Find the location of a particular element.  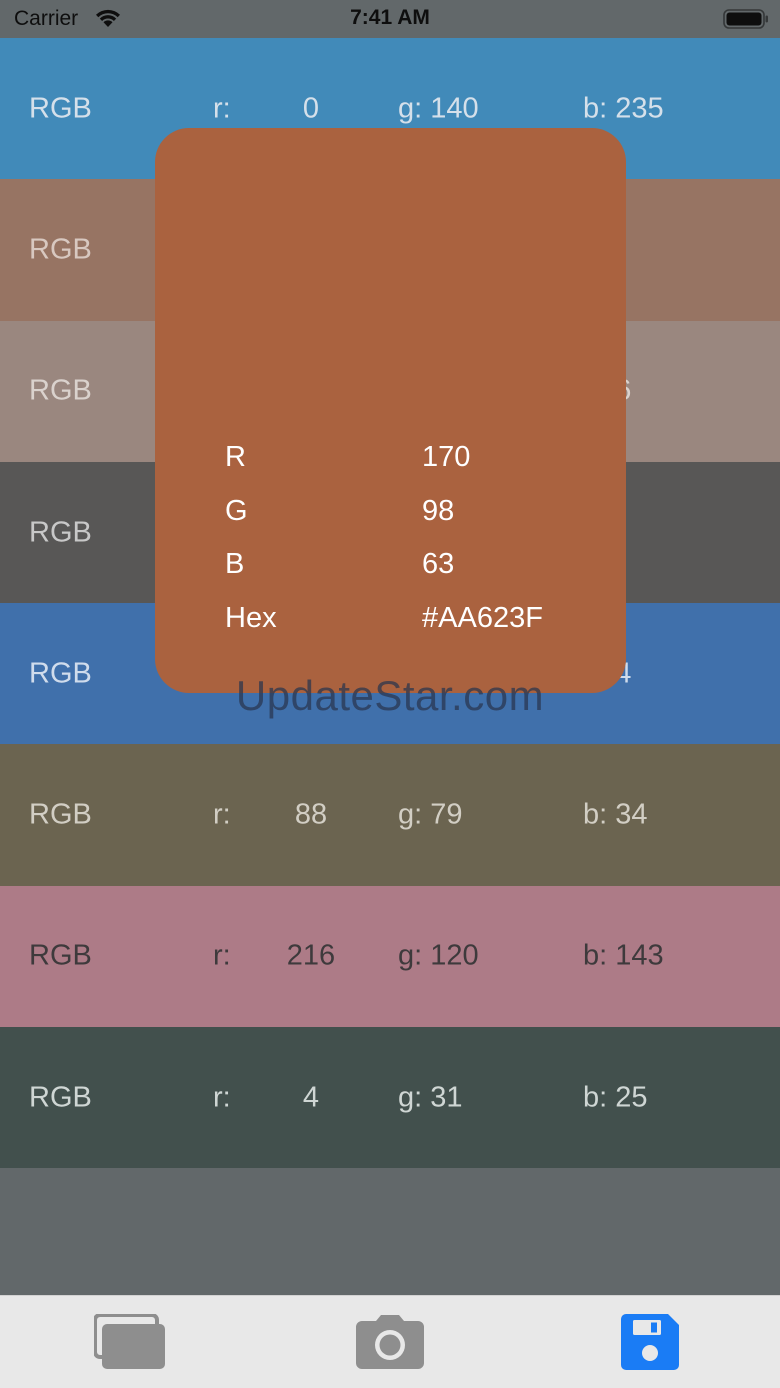

detail-row-b: B 63 is located at coordinates (415, 568).